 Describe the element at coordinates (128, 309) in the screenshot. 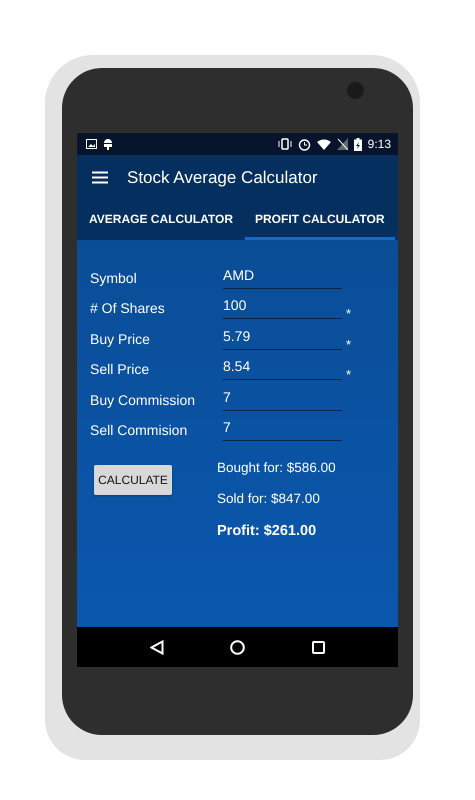

I see `field-label: # Of Shares` at that location.